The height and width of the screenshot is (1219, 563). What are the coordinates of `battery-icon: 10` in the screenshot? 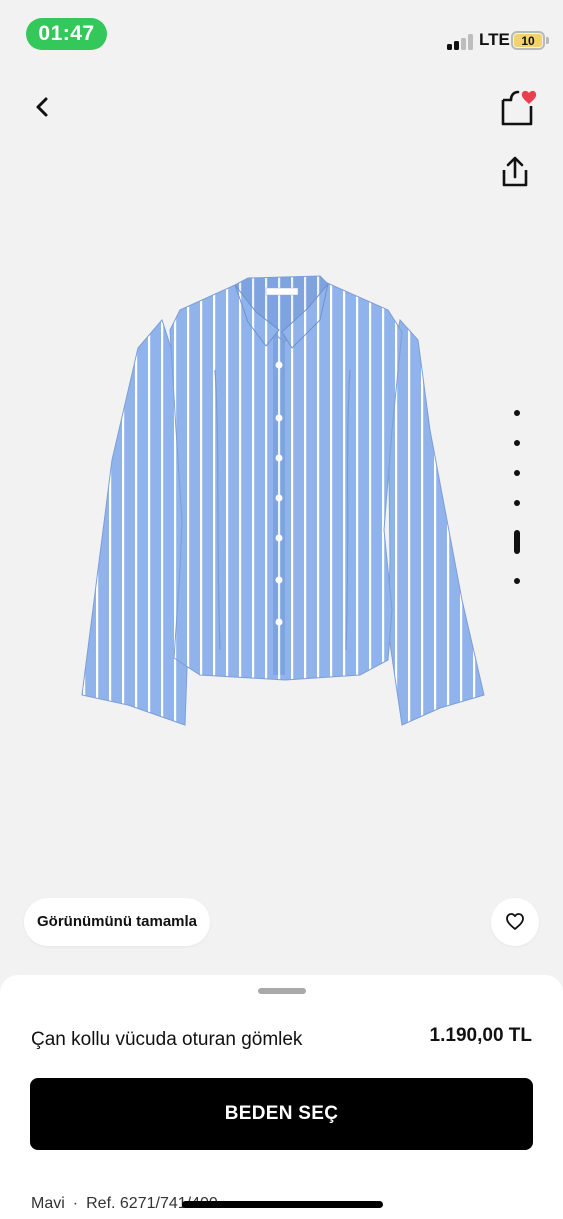 It's located at (528, 40).